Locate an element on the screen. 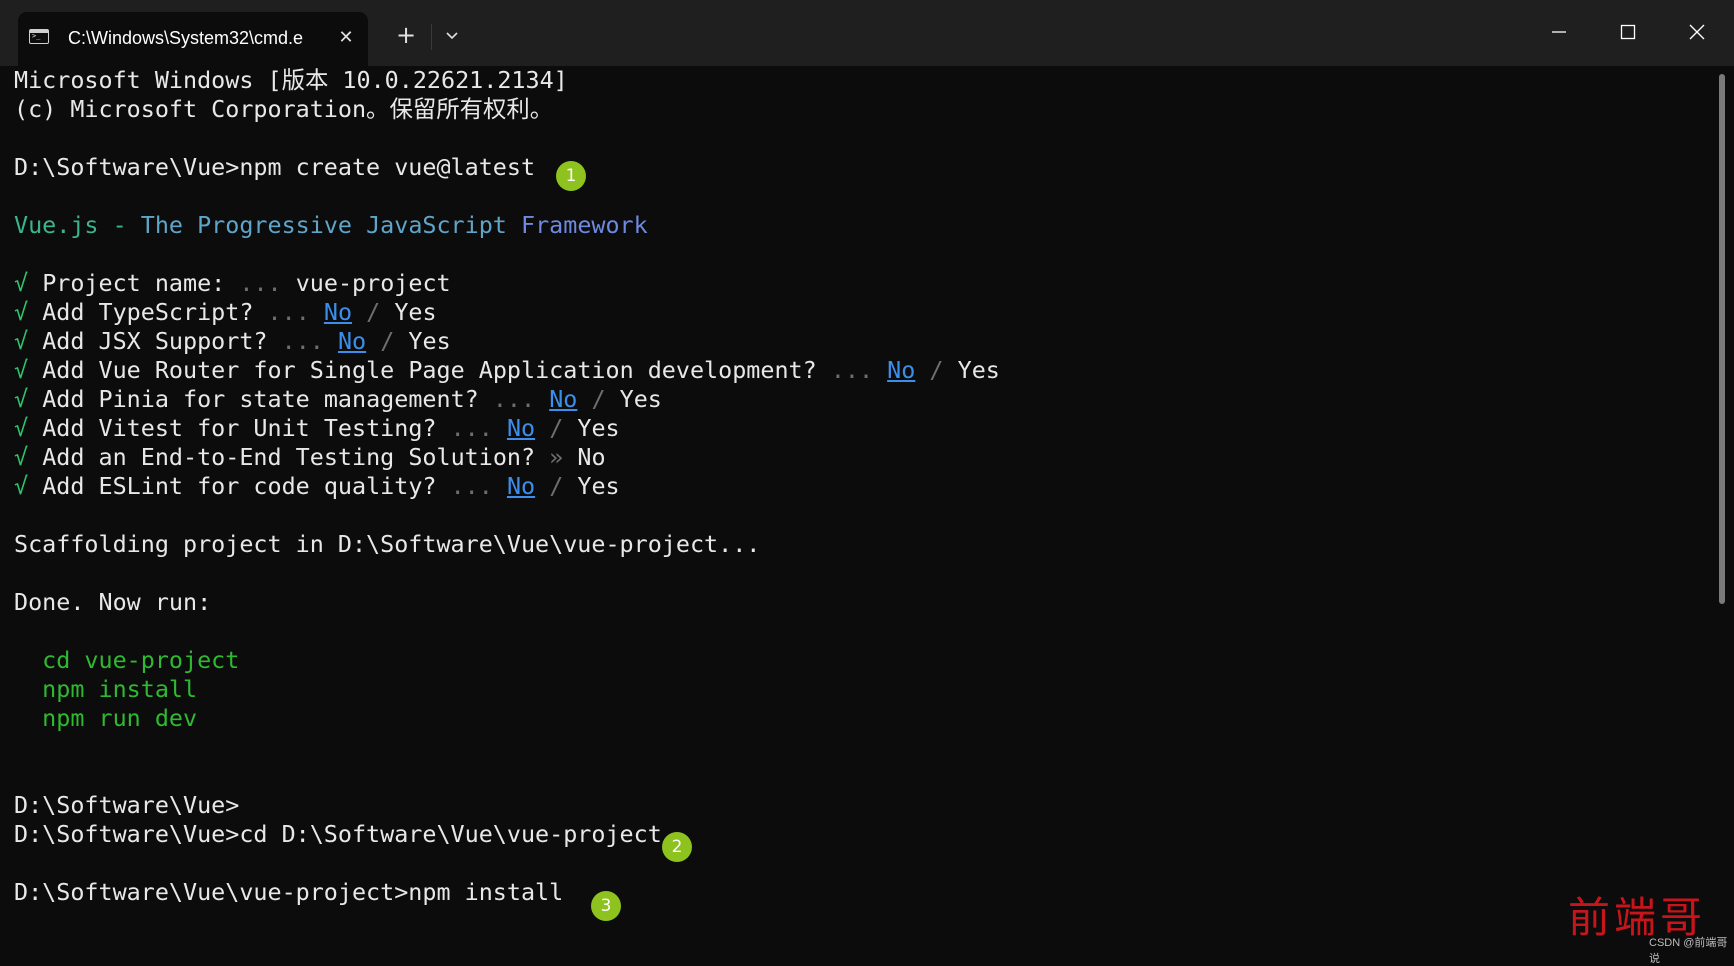 The height and width of the screenshot is (966, 1734). done-line: Done. Now run: is located at coordinates (113, 602).